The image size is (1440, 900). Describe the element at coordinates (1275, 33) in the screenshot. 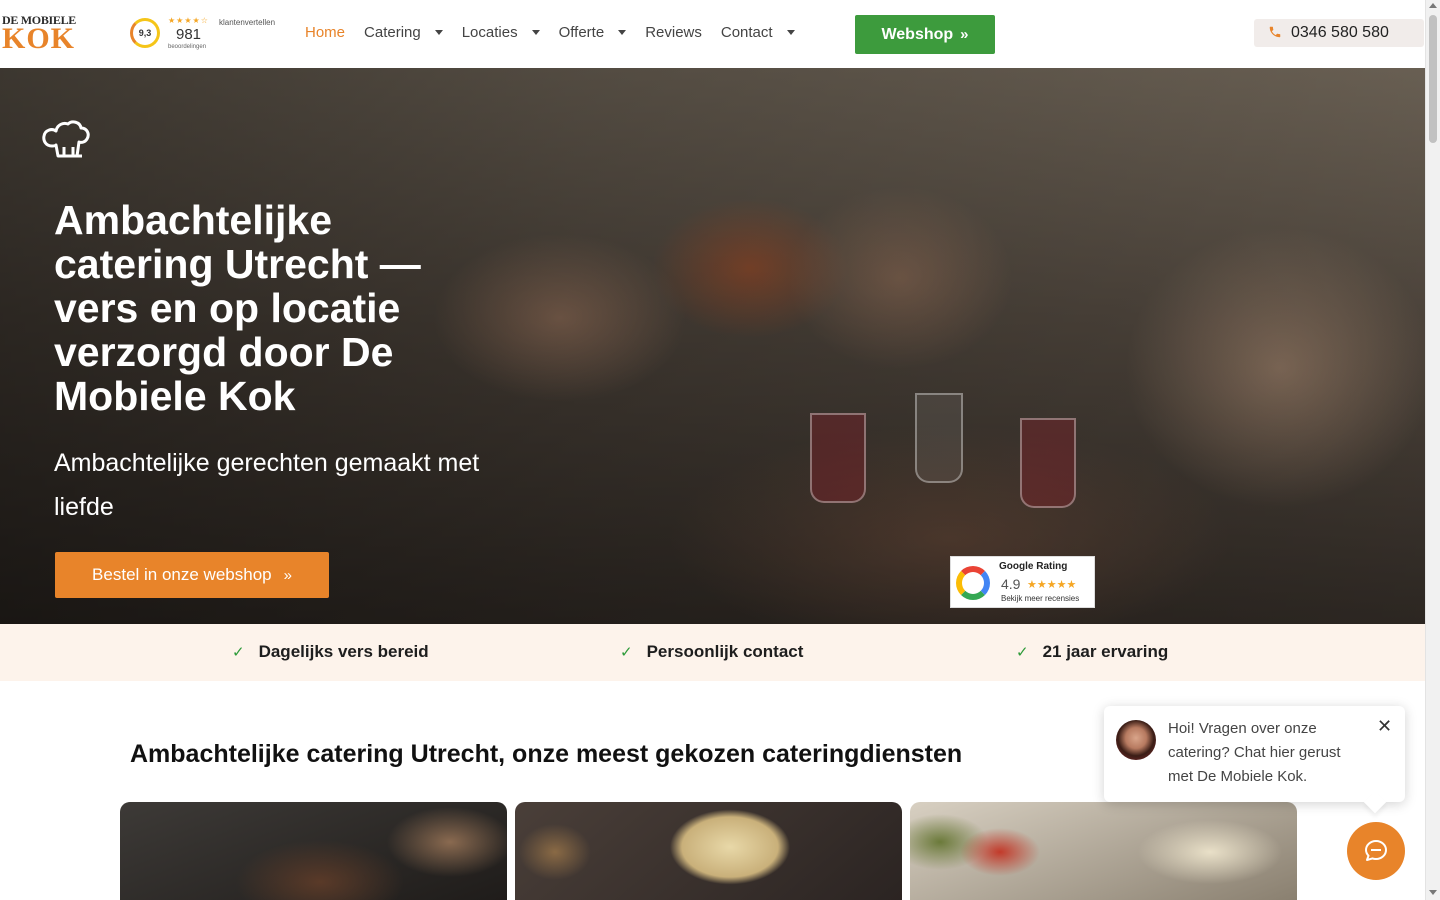

I see `phone-icon` at that location.